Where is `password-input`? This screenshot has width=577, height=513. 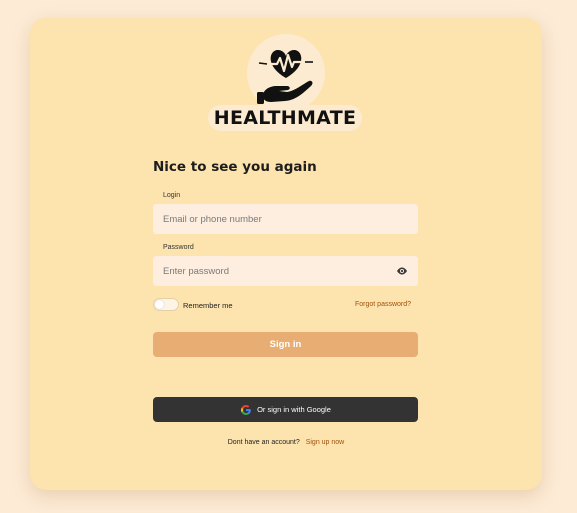 password-input is located at coordinates (285, 271).